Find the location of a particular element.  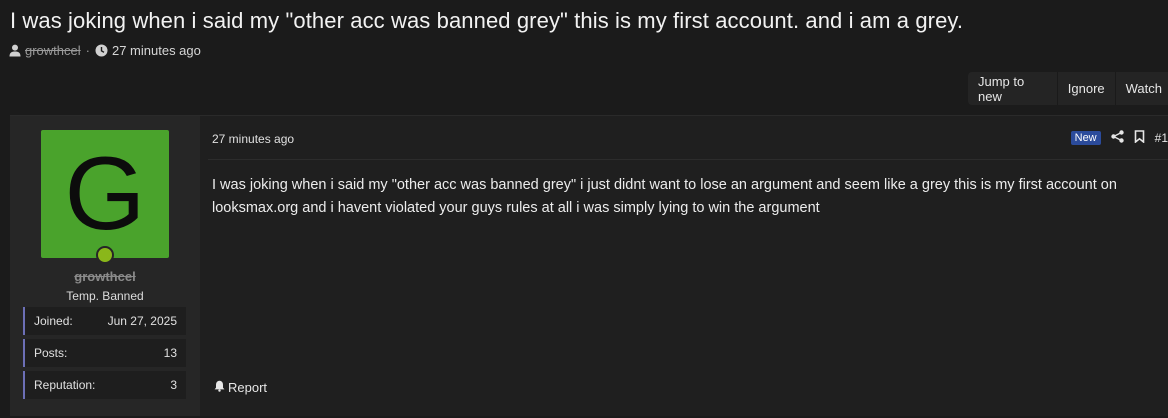

thread-meta: growthcel · 27 minutes ago is located at coordinates (105, 50).